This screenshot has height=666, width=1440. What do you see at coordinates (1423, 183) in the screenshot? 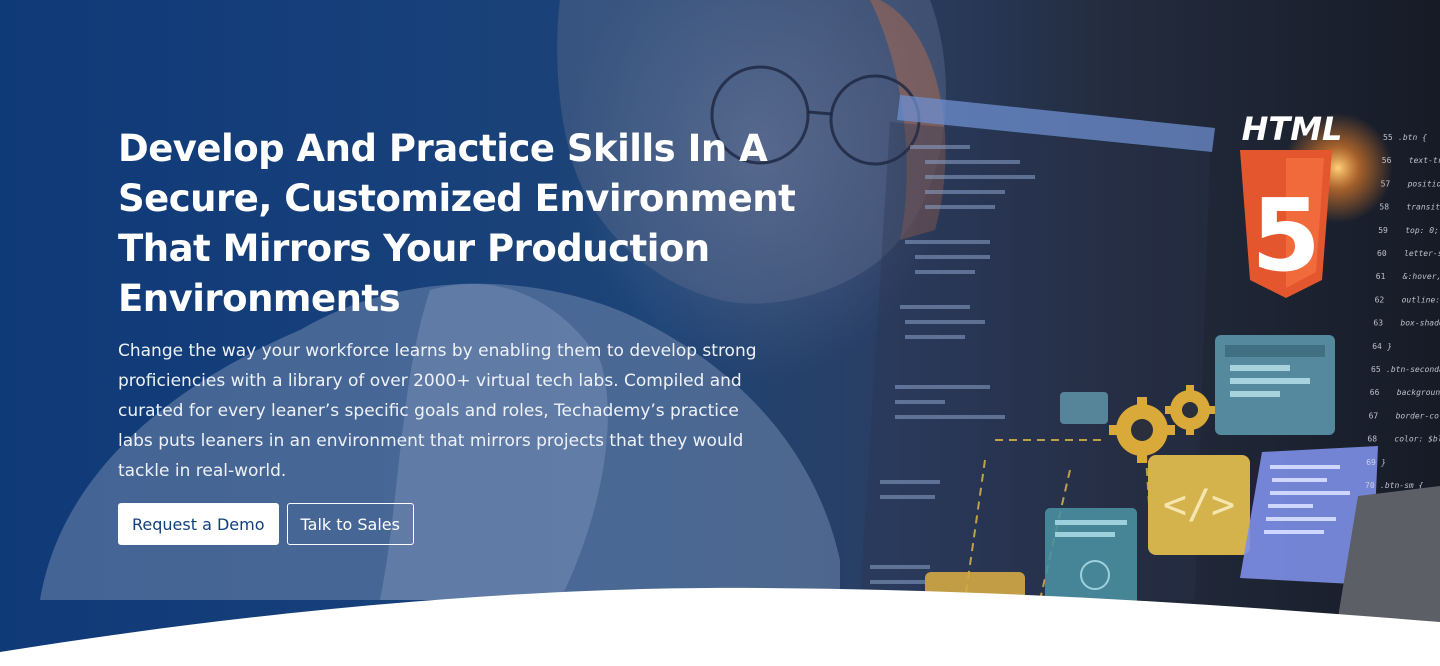
I see `code-line: position: re` at bounding box center [1423, 183].